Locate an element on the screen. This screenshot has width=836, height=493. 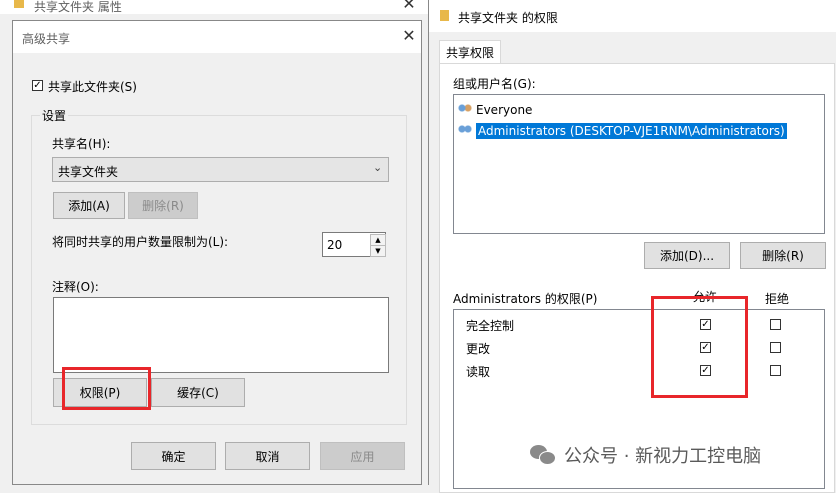
properties-titlebar: 共享文件夹 属性 ✕ is located at coordinates (214, 7).